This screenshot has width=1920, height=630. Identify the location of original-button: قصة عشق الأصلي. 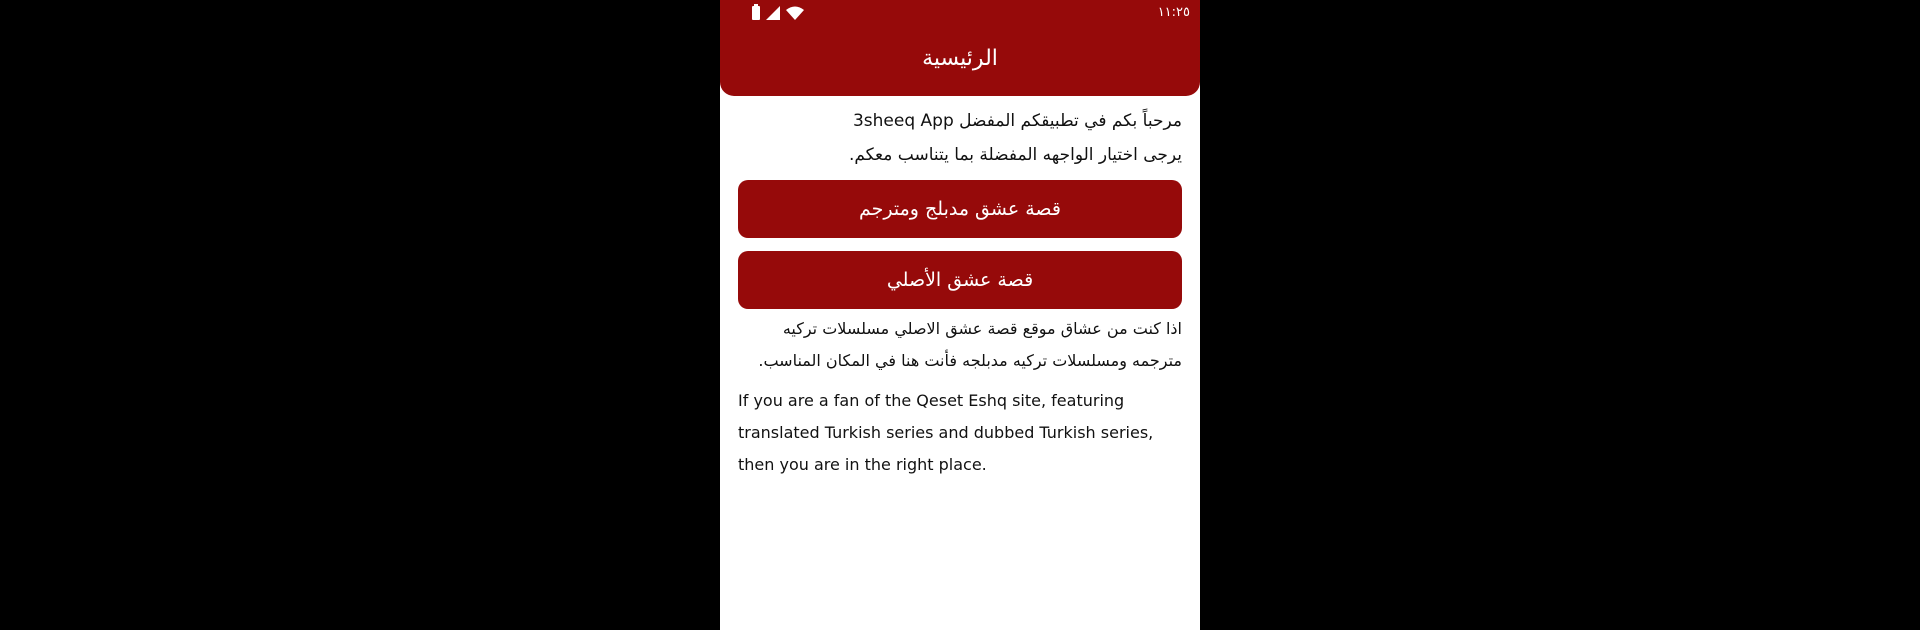
(960, 280).